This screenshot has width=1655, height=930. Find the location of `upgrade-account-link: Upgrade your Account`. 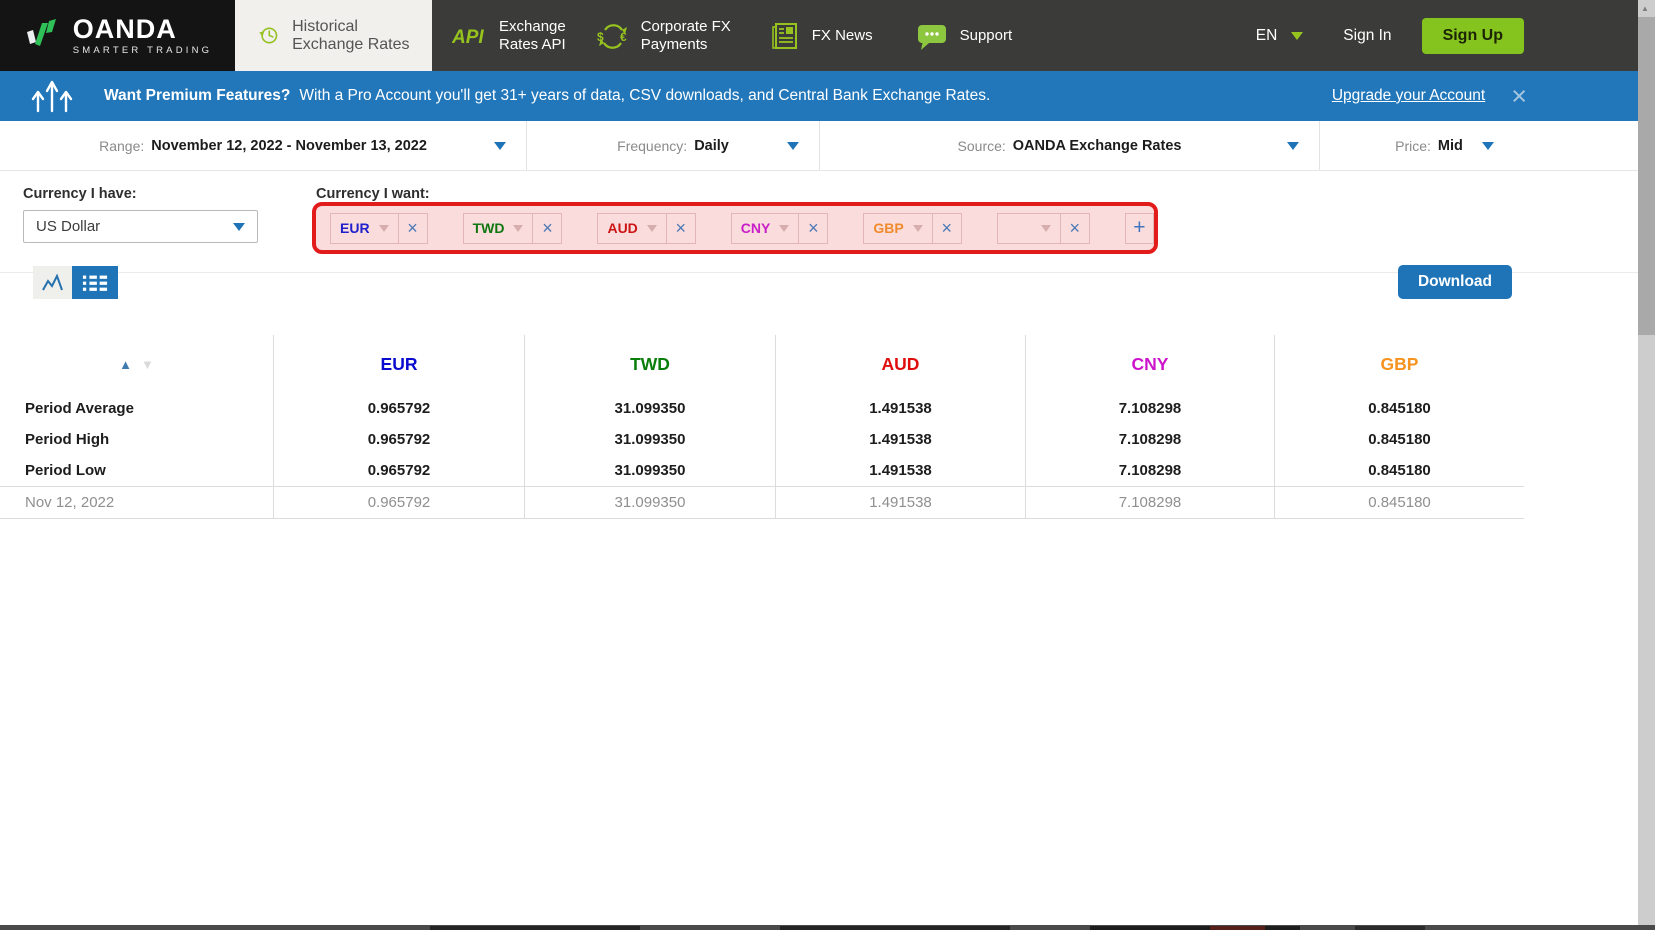

upgrade-account-link: Upgrade your Account is located at coordinates (1408, 96).